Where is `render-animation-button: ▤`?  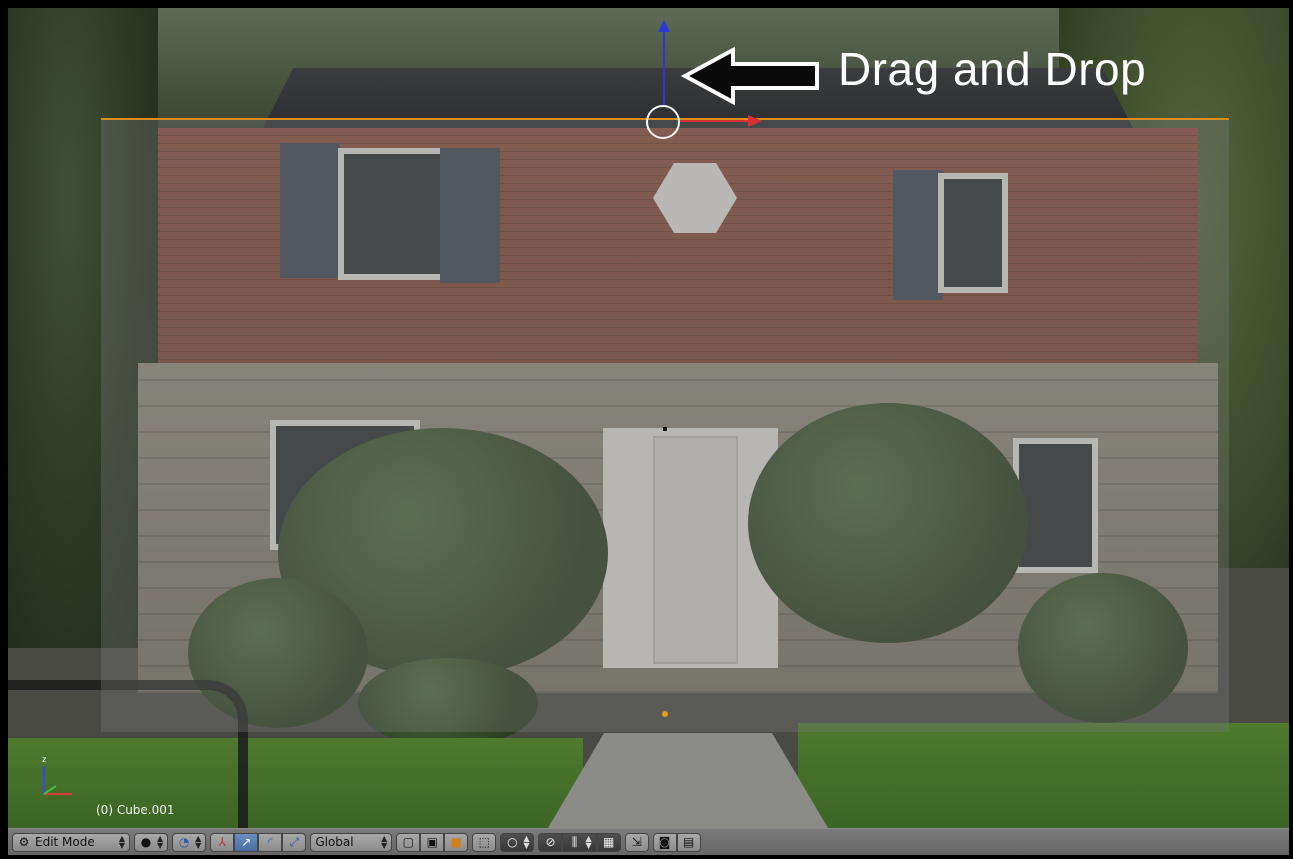
render-animation-button: ▤ is located at coordinates (688, 842).